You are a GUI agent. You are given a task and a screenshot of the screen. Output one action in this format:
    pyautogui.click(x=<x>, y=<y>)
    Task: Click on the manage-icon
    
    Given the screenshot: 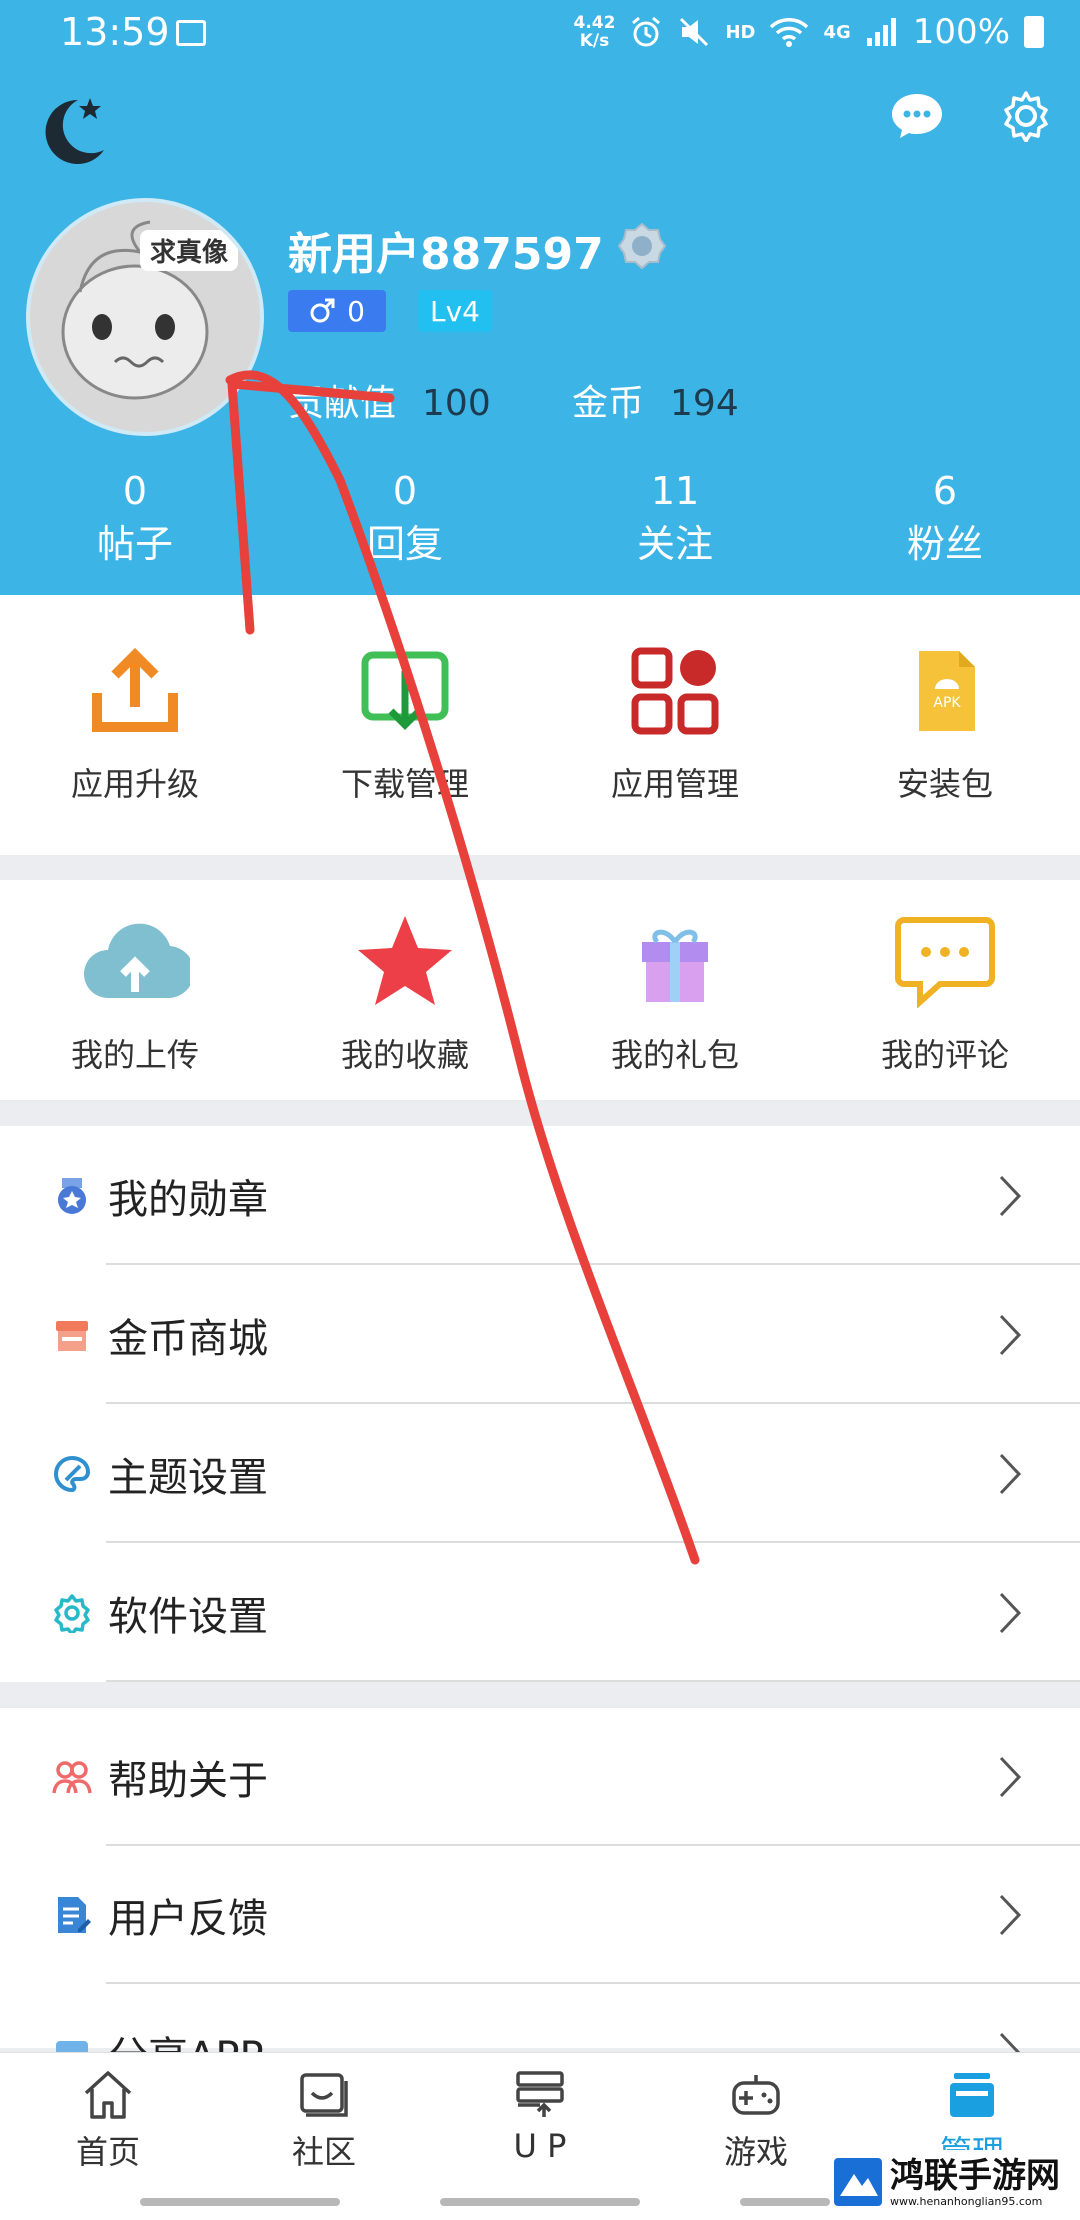 What is the action you would take?
    pyautogui.click(x=972, y=2095)
    